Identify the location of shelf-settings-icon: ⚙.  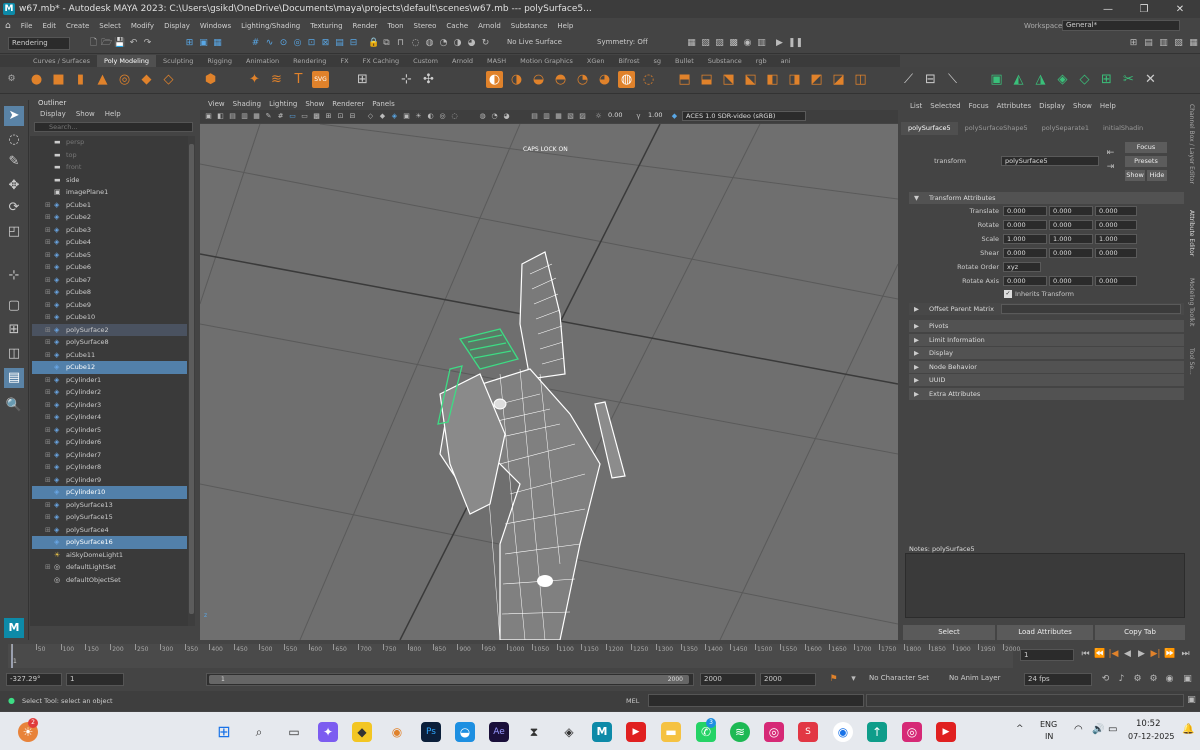
(11, 79).